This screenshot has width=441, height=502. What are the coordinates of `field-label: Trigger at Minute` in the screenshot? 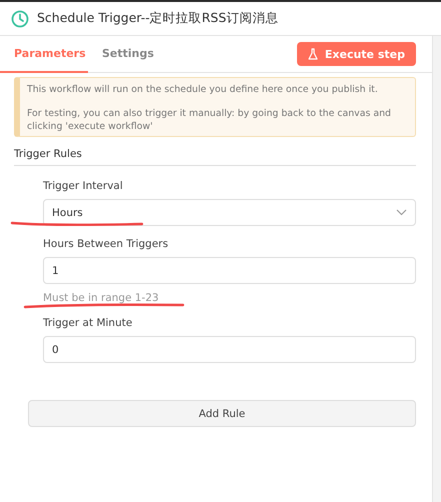 It's located at (88, 323).